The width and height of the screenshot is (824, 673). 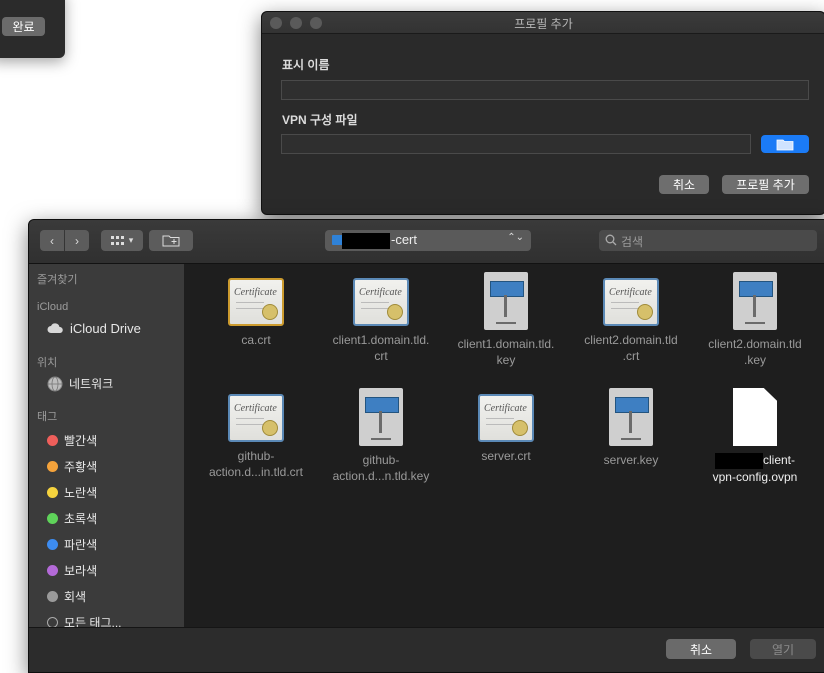 What do you see at coordinates (81, 545) in the screenshot?
I see `tag-label: 파란색` at bounding box center [81, 545].